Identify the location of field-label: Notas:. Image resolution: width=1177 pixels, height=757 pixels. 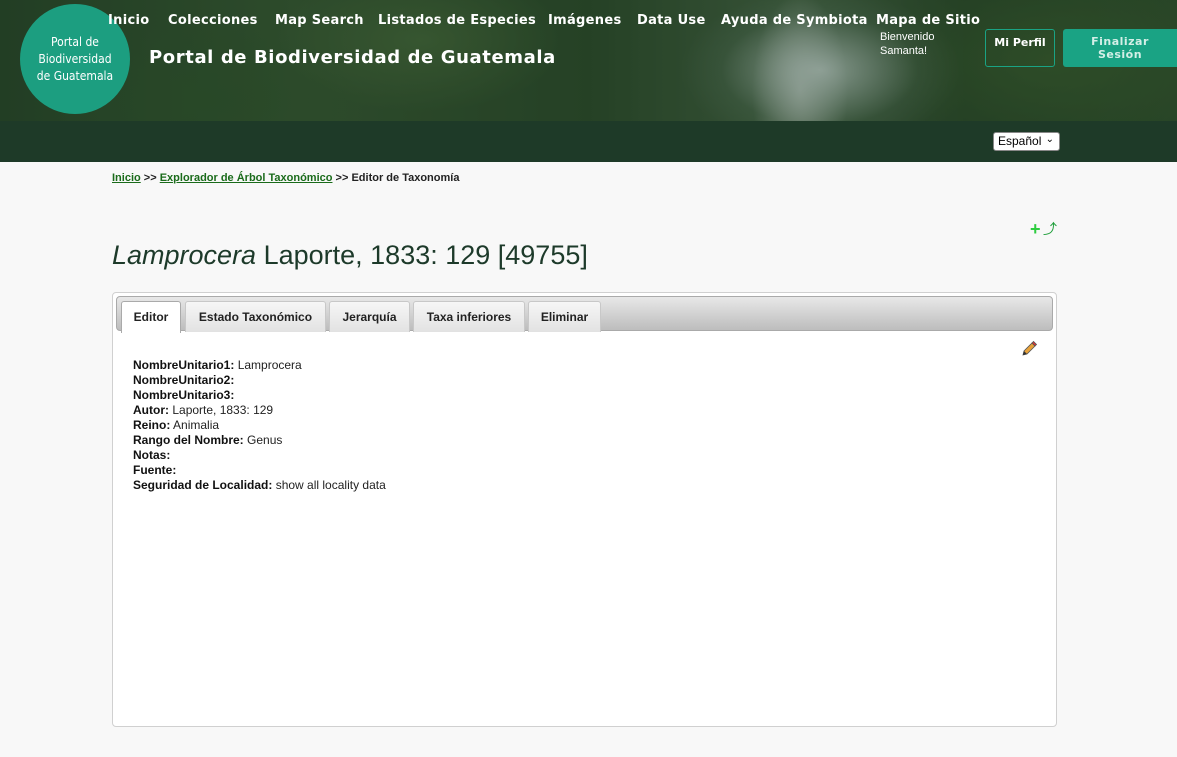
(152, 455).